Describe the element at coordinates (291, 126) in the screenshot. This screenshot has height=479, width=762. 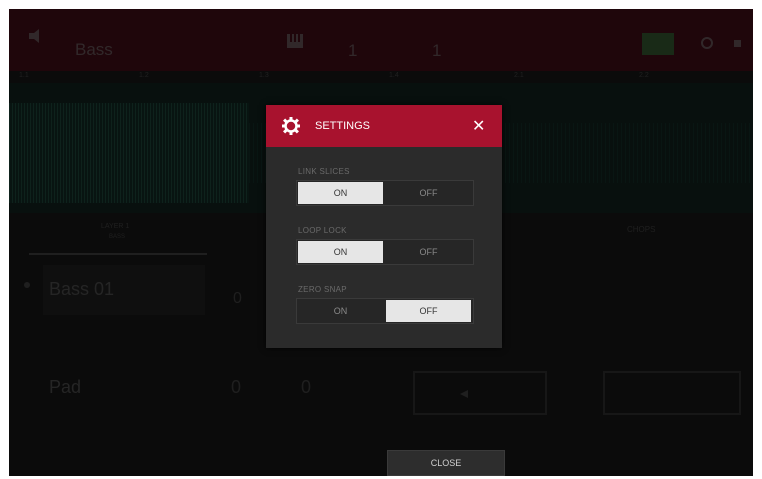
I see `settings-gear-icon` at that location.